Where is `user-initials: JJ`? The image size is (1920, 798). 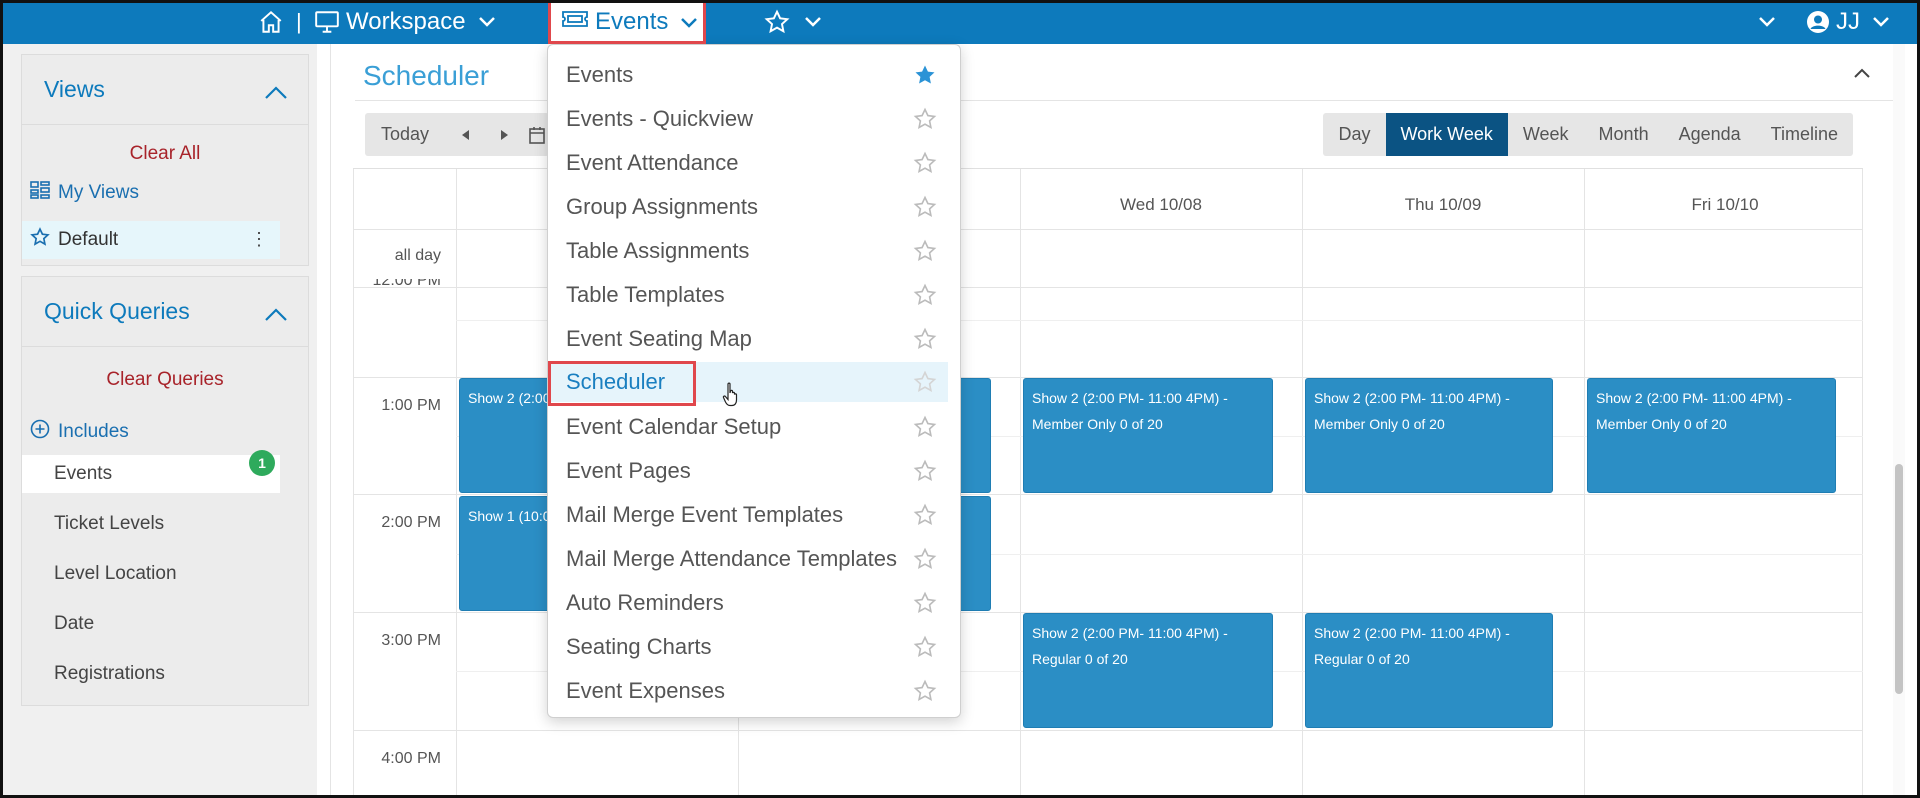
user-initials: JJ is located at coordinates (1848, 21).